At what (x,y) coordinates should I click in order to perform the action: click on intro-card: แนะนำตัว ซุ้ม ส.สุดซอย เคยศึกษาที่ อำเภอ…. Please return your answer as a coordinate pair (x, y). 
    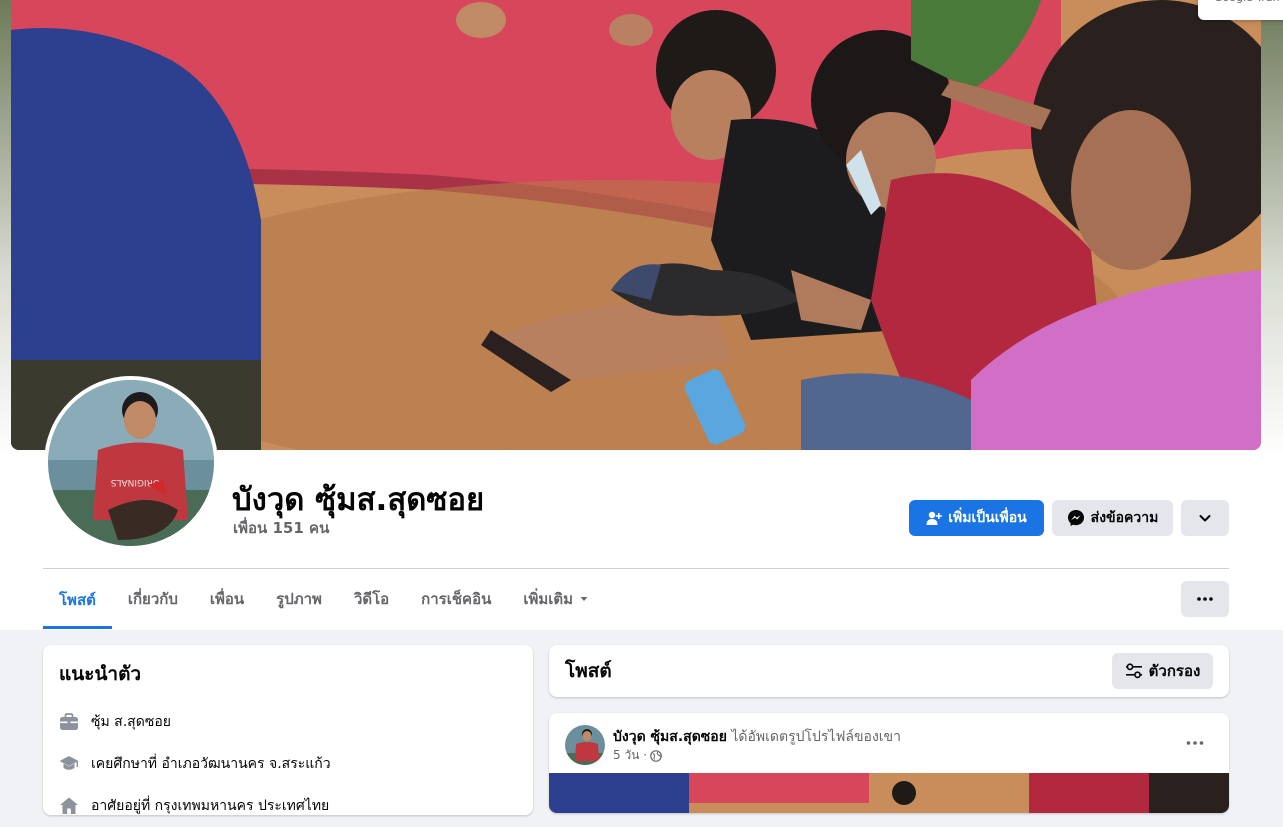
    Looking at the image, I should click on (288, 730).